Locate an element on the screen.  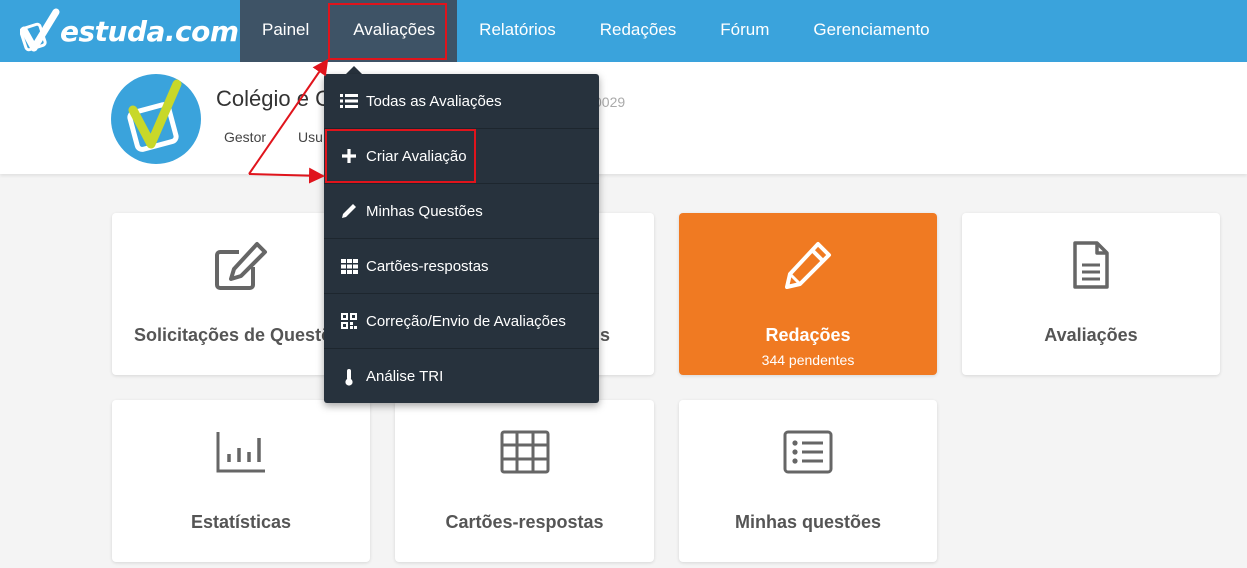
nav-gerenciamento: Gerenciamento is located at coordinates (871, 31).